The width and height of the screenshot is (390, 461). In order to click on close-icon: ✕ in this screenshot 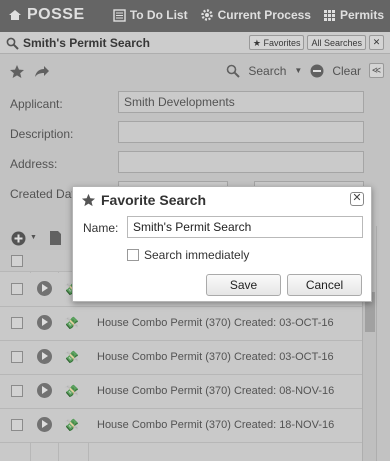, I will do `click(357, 199)`.